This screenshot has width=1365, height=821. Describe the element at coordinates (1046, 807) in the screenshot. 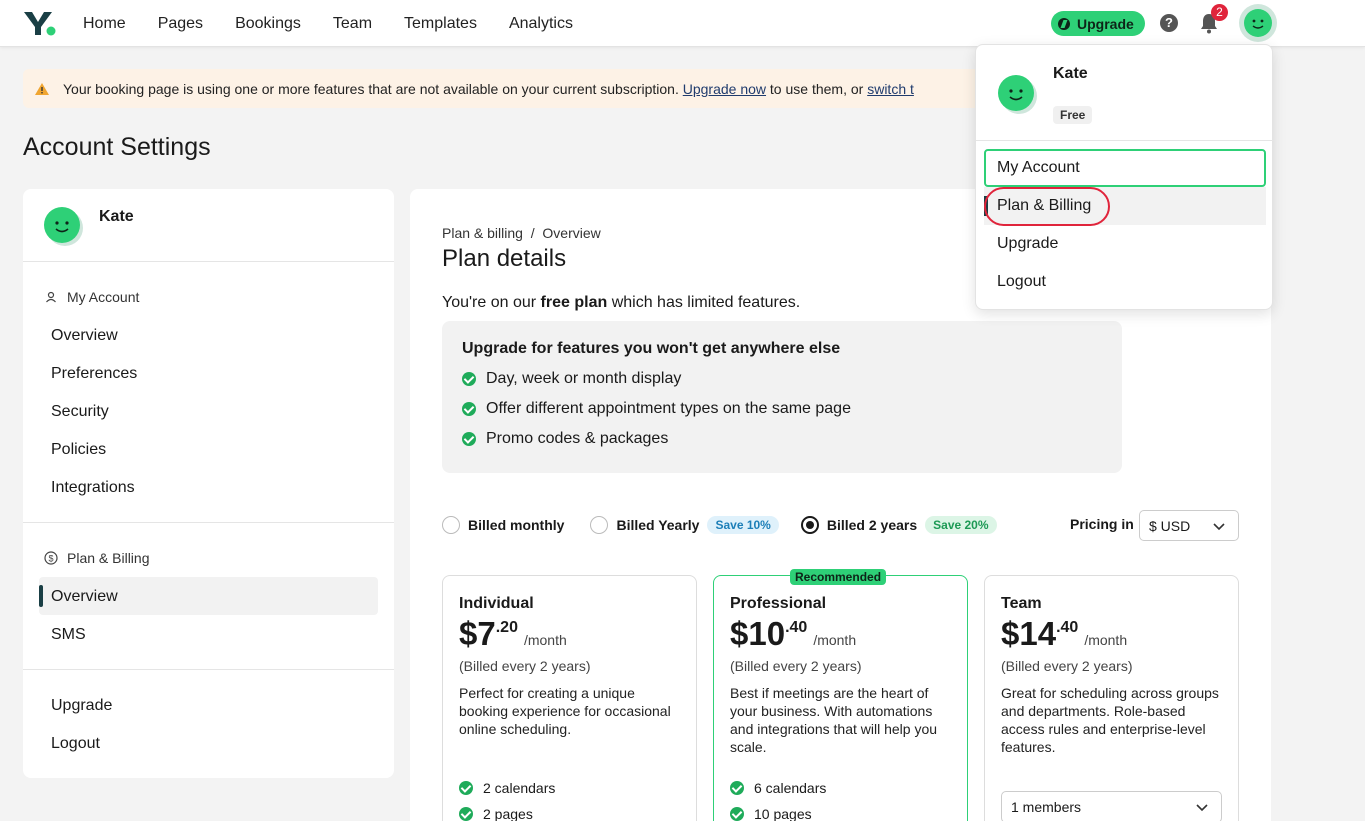

I see `members-value: 1 members` at that location.